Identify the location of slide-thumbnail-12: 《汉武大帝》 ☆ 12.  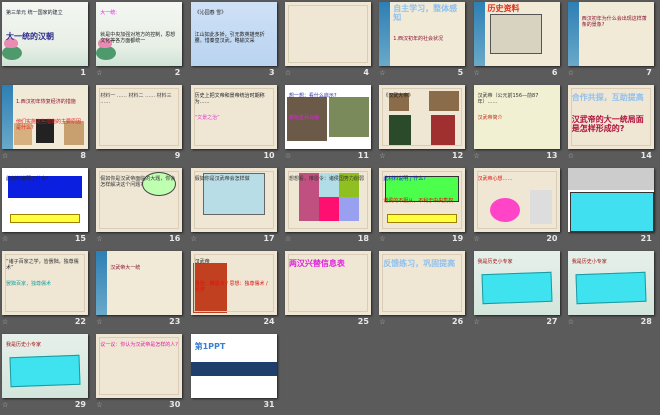
(424, 124).